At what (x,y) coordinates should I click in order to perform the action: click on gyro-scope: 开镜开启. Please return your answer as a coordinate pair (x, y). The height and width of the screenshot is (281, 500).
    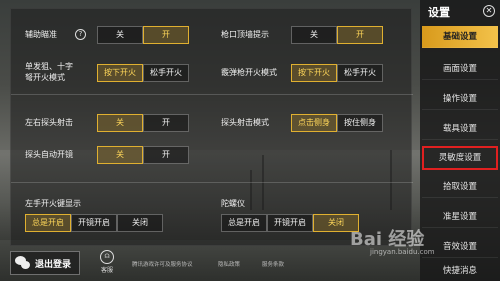
    Looking at the image, I should click on (290, 223).